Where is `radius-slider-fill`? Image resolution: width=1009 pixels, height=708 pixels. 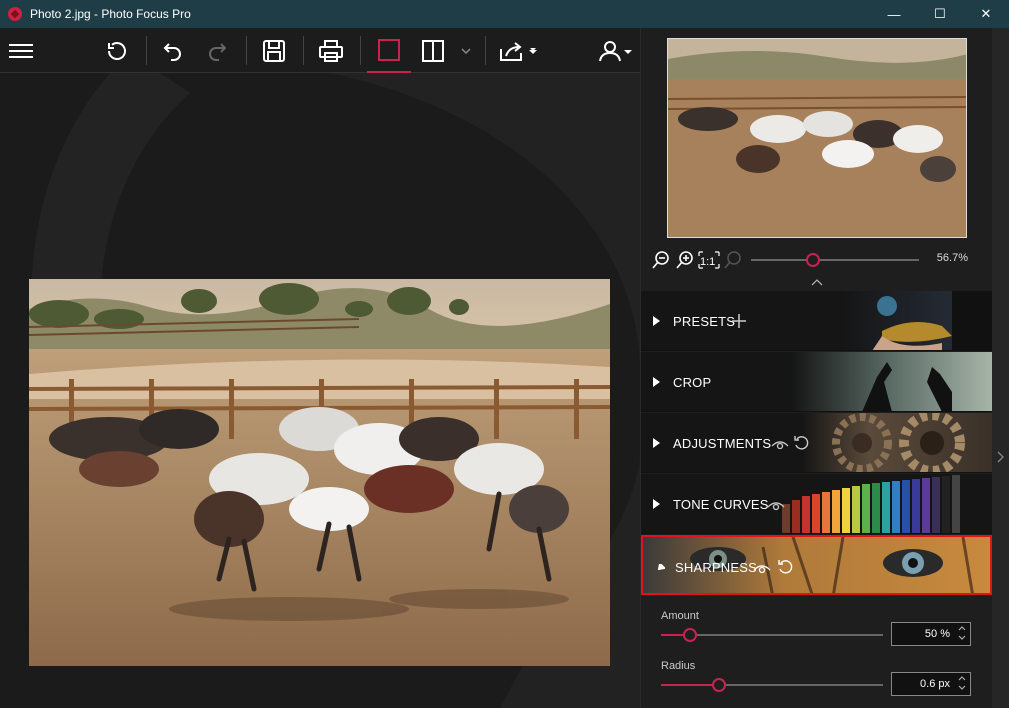
radius-slider-fill is located at coordinates (690, 685).